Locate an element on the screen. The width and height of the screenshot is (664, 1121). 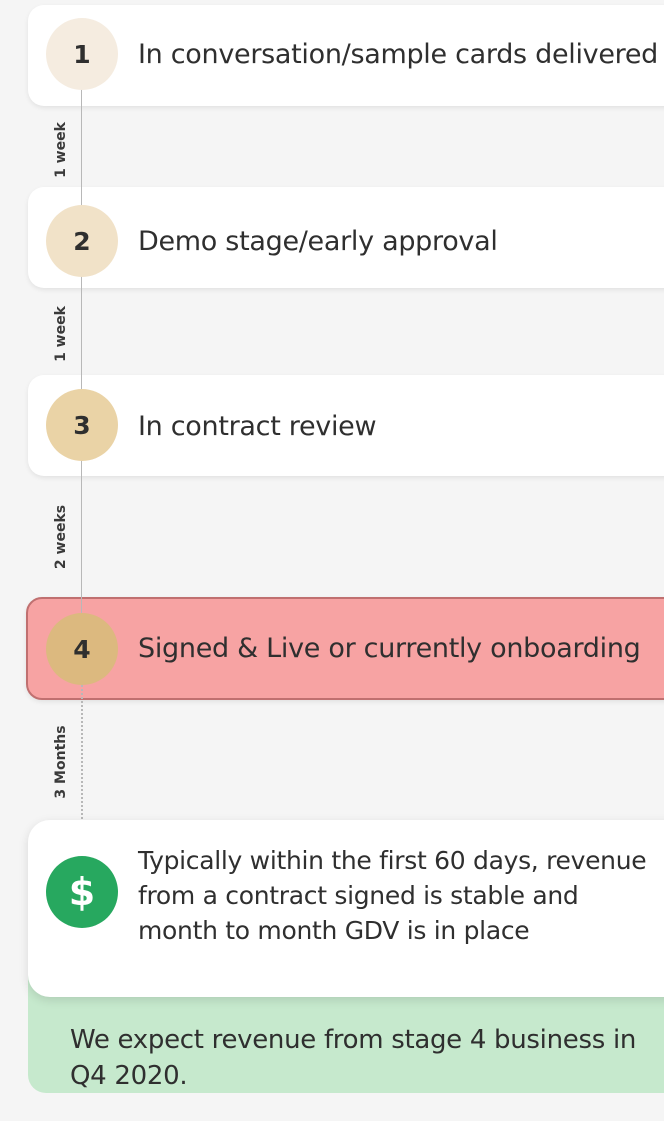
duration-label-1: 1 week is located at coordinates (61, 150).